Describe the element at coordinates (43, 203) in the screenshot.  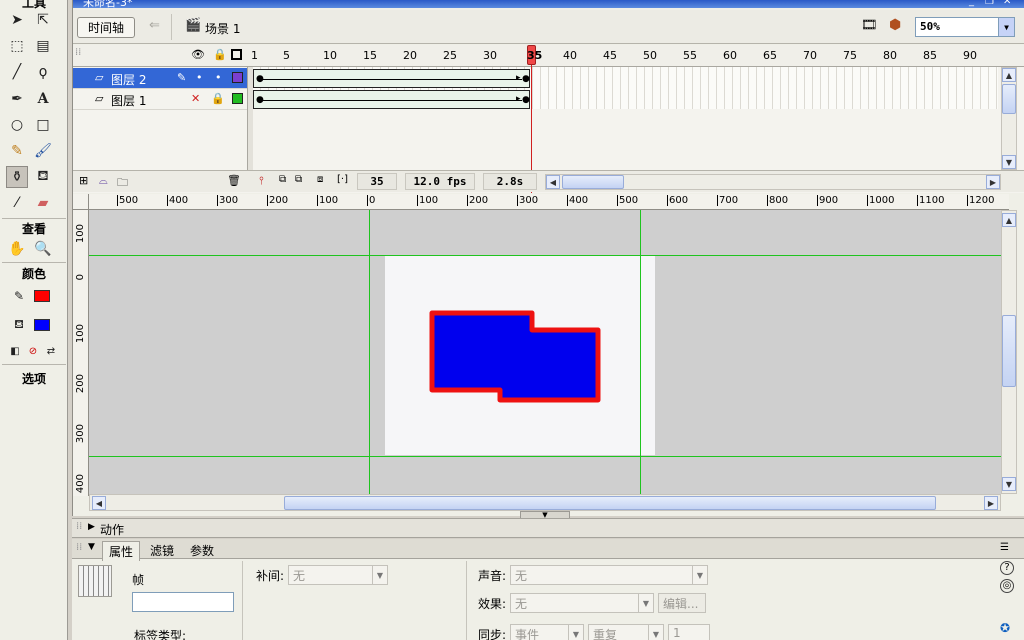
I see `eraser-tool-icon: ▰` at that location.